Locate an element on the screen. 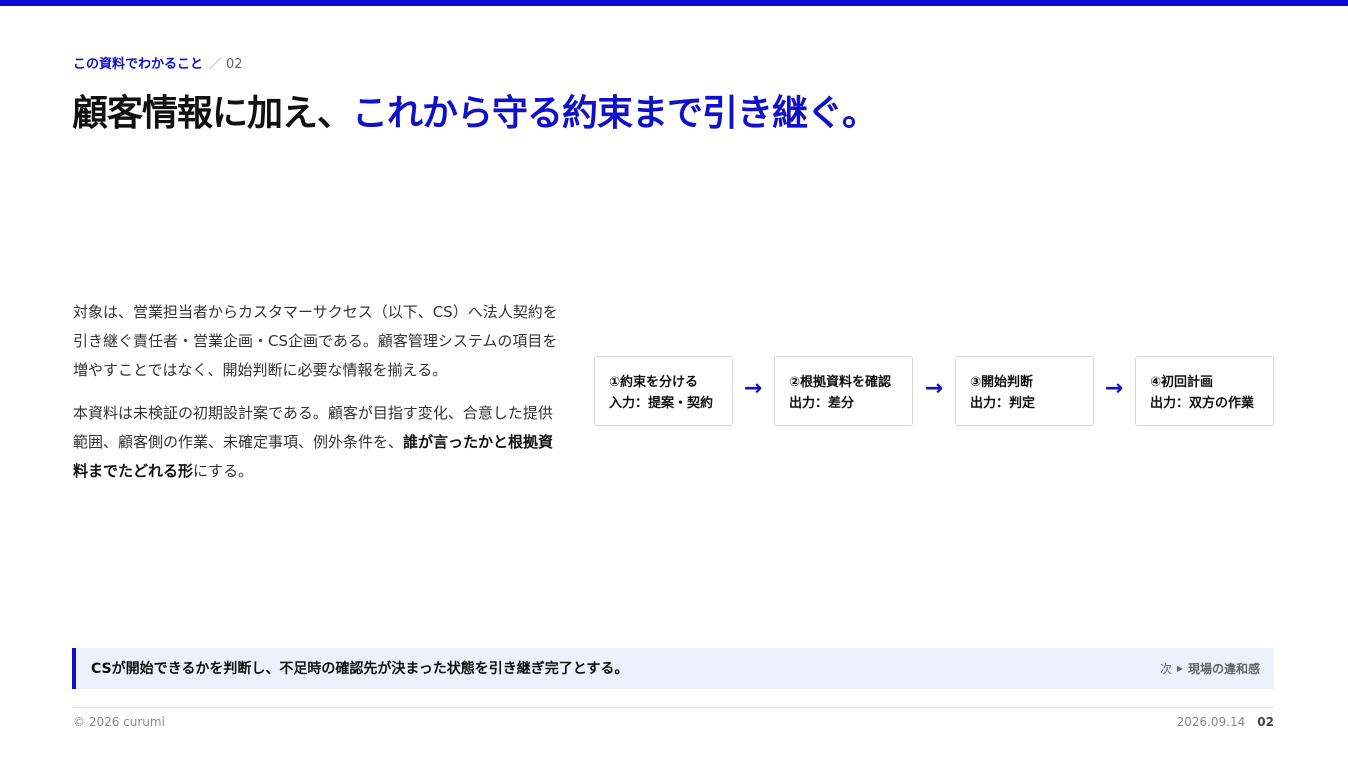 This screenshot has width=1348, height=757. flow-step-4: ④初回計画 出力：双方の作業 is located at coordinates (1204, 391).